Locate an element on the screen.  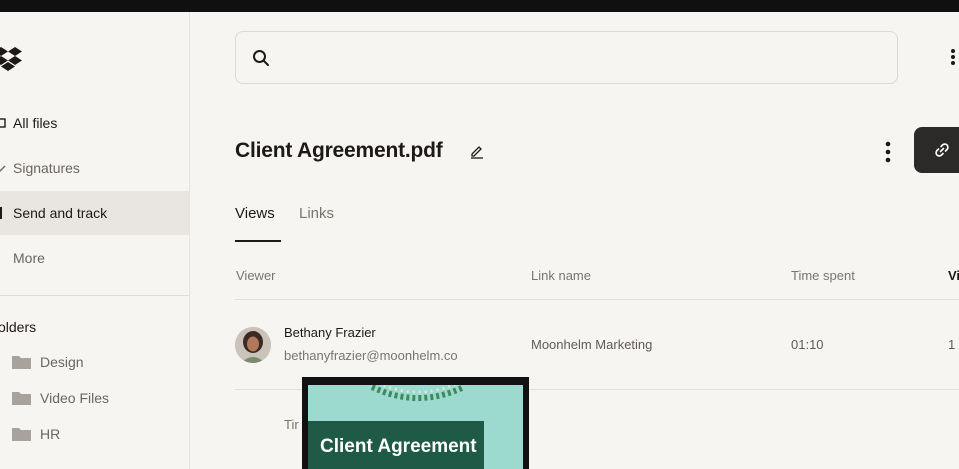
sidebar-item-label: Signatures is located at coordinates (46, 168).